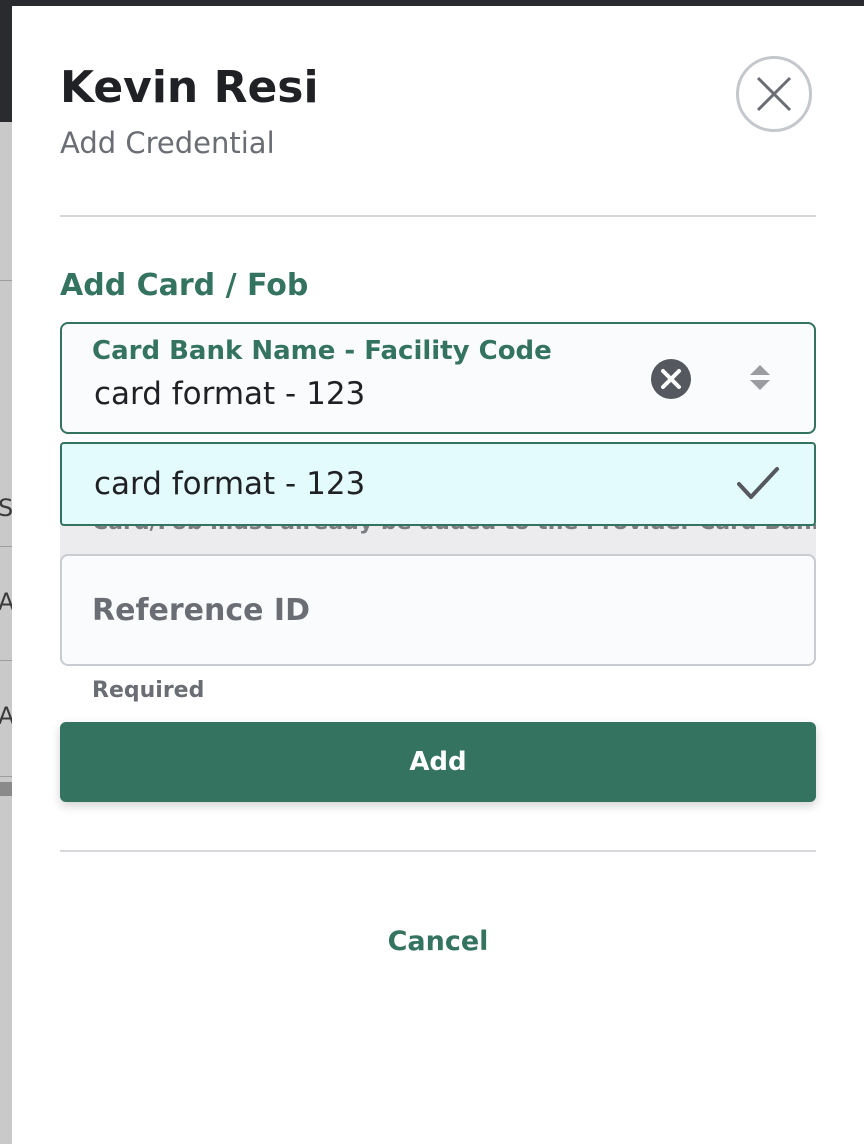  What do you see at coordinates (438, 762) in the screenshot?
I see `add-button: Add` at bounding box center [438, 762].